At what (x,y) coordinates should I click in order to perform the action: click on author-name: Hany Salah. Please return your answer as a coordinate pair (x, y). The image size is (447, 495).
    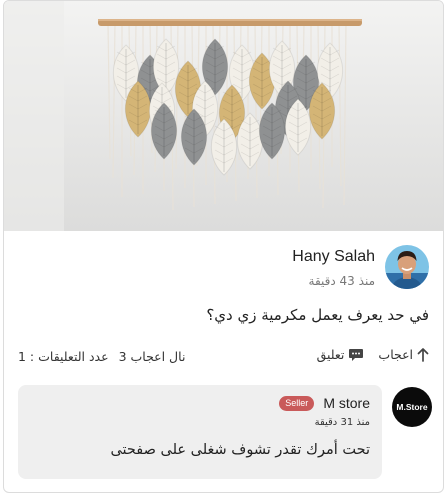
    Looking at the image, I should click on (333, 257).